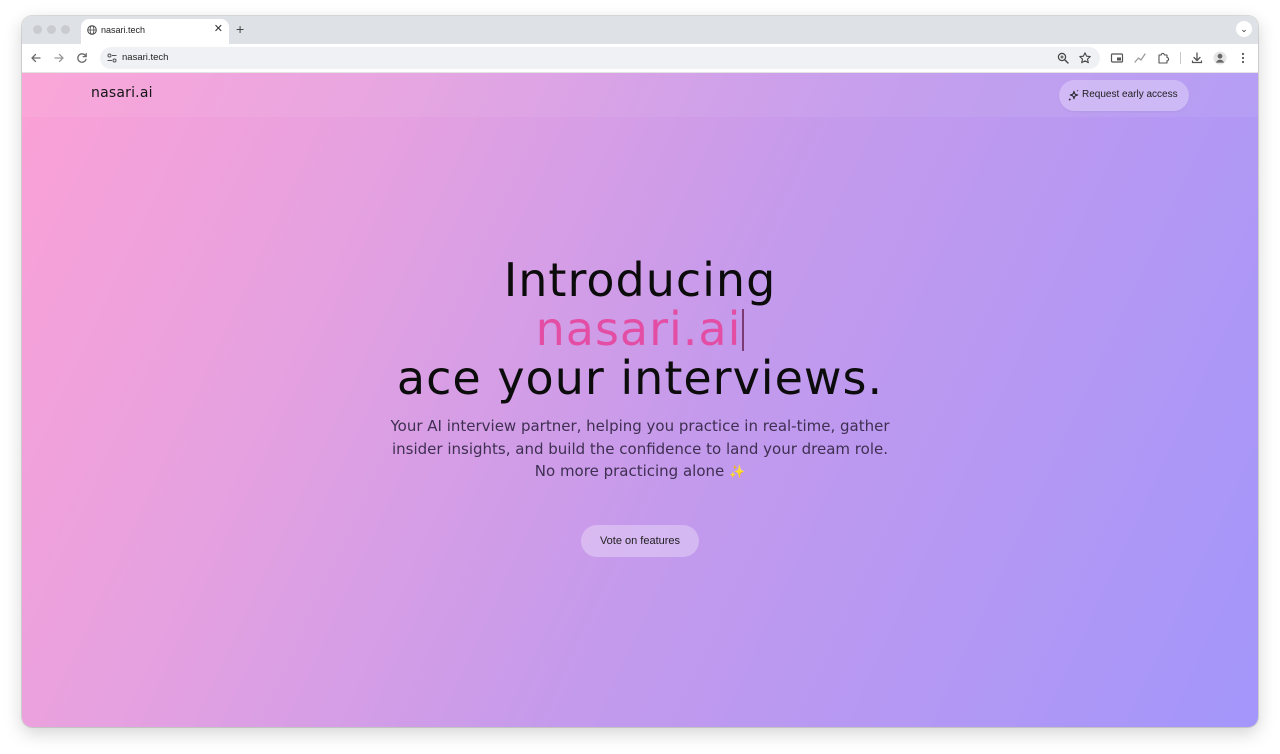  Describe the element at coordinates (737, 472) in the screenshot. I see `sparkles-emoji-icon: ✨` at that location.